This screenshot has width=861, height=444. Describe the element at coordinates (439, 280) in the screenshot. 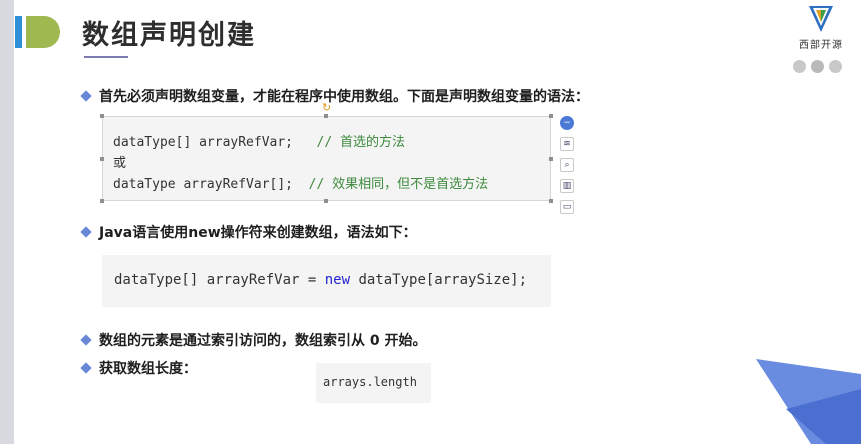

I see `code-text: dataType[arraySize];` at that location.